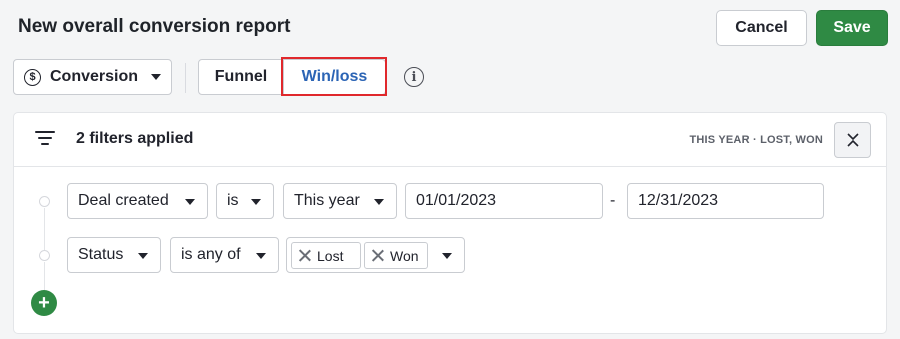 This screenshot has height=339, width=900. I want to click on filters-summary: THIS YEAR · LOST, WON, so click(756, 140).